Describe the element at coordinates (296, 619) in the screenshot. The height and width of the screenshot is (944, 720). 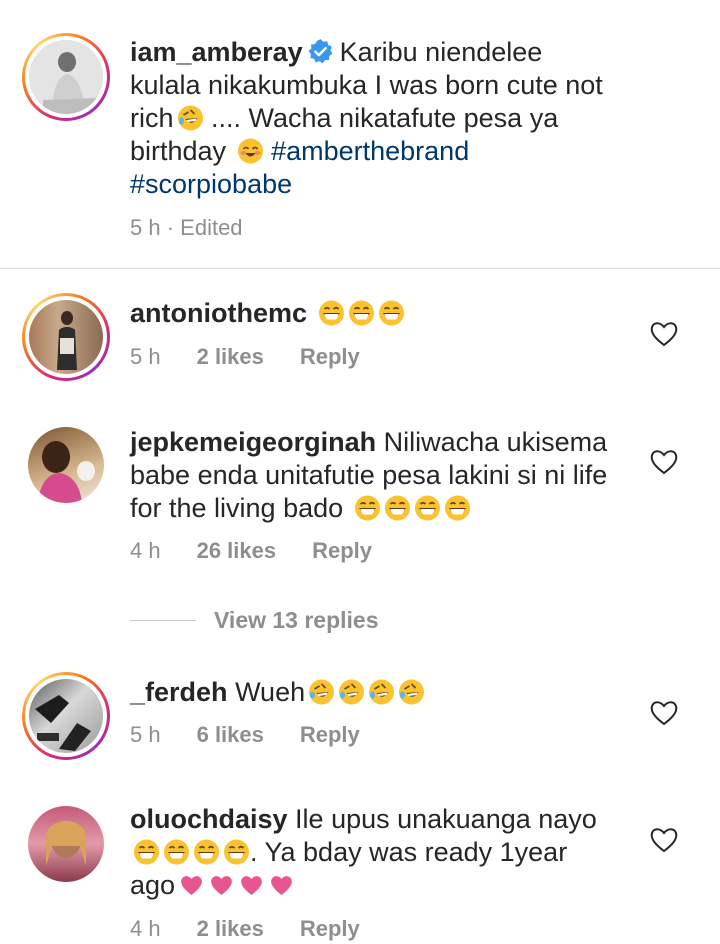
I see `view-replies-label: View 13 replies` at that location.